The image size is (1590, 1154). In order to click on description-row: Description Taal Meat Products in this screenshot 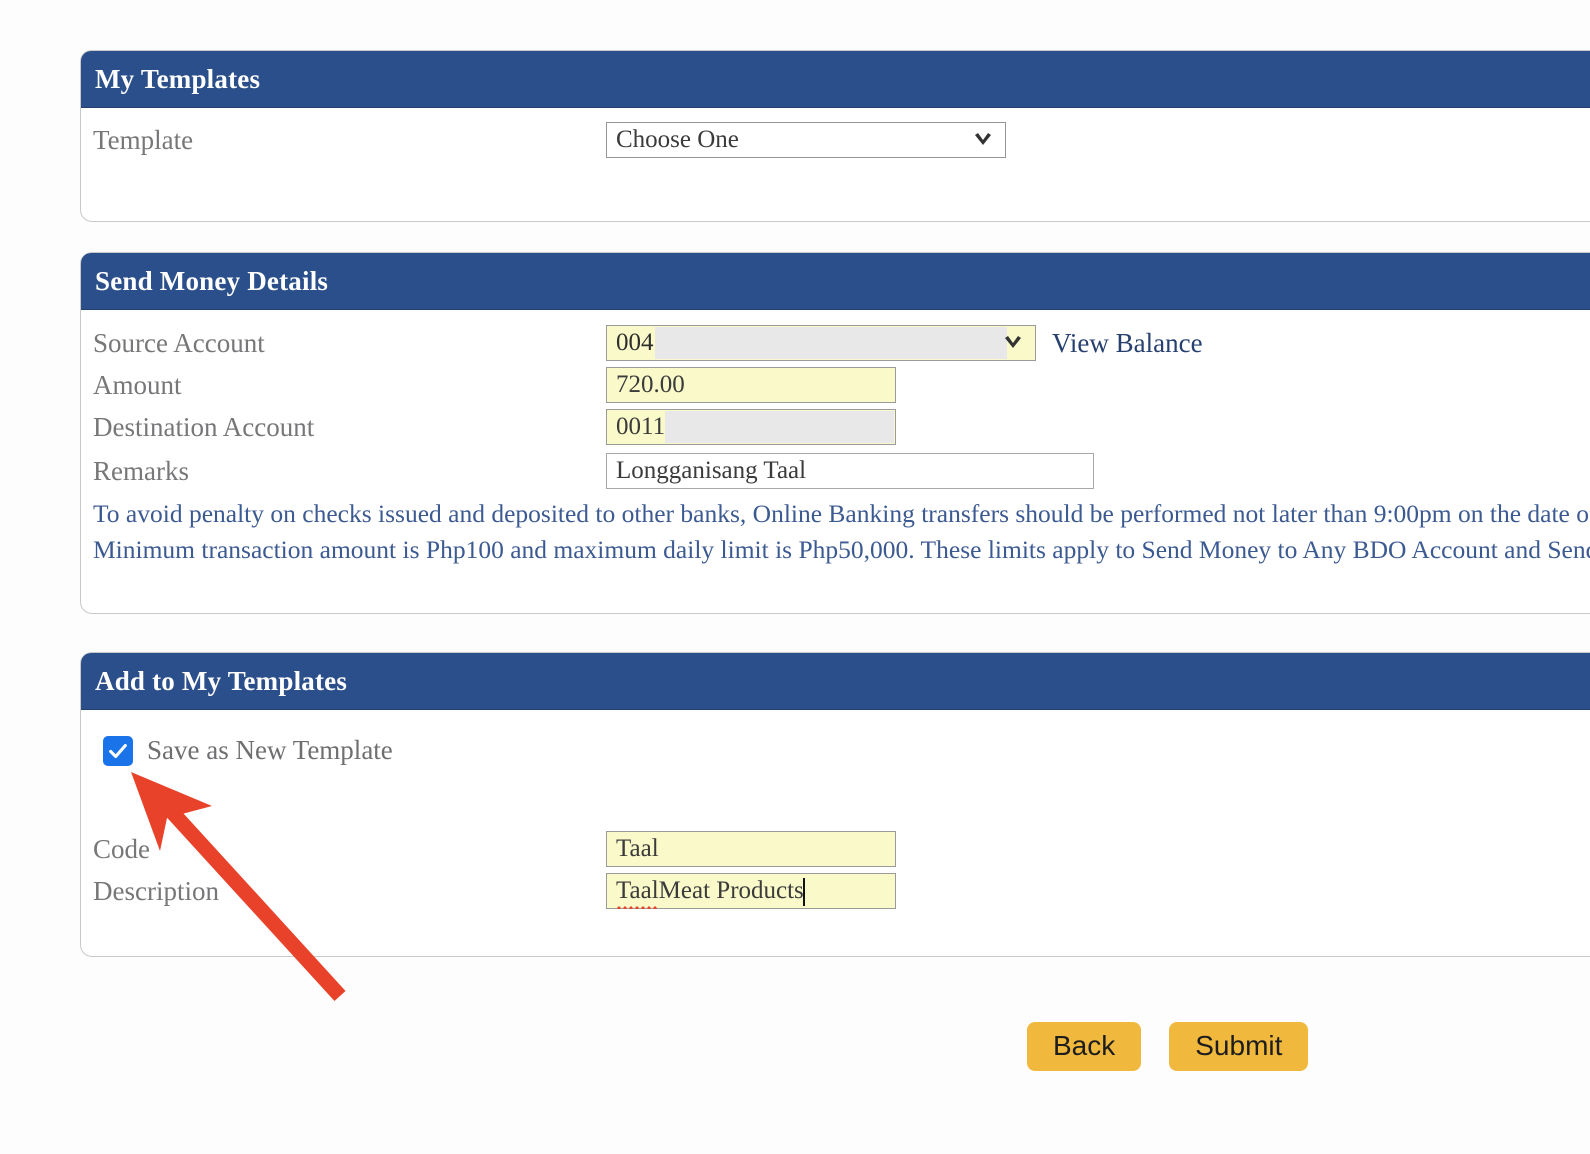, I will do `click(835, 891)`.